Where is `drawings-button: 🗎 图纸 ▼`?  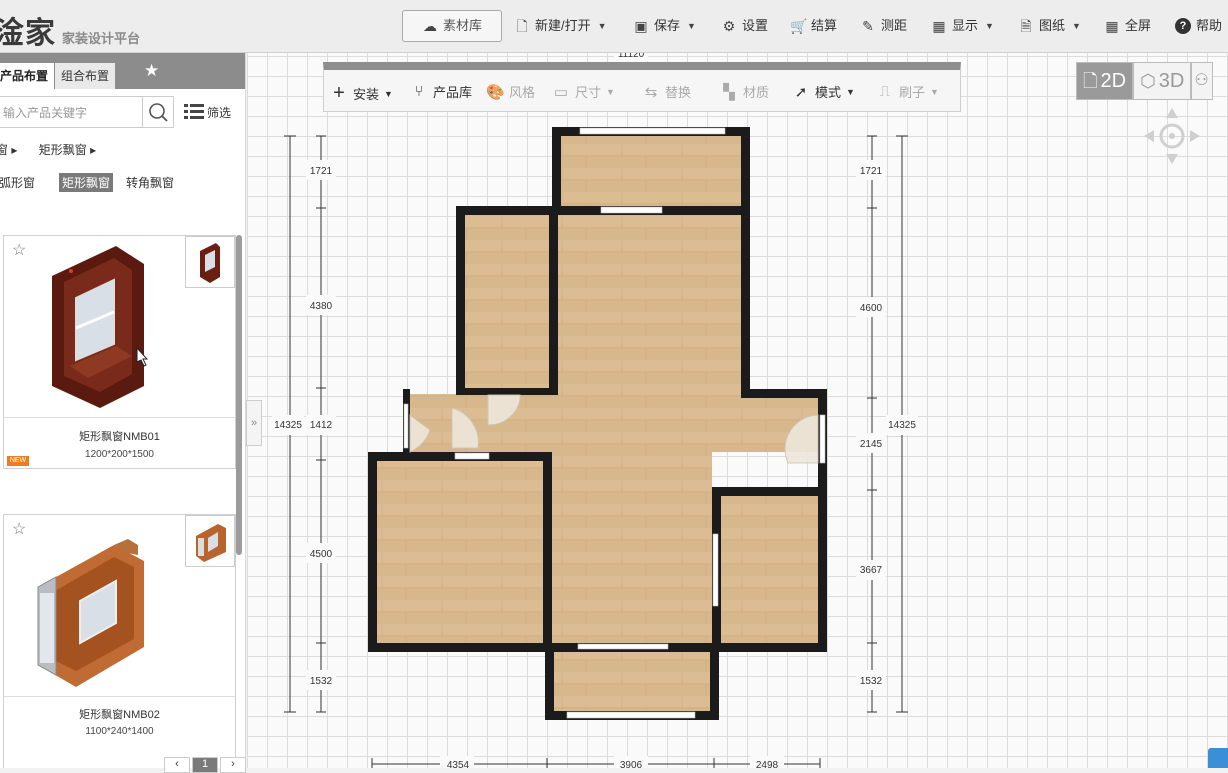 drawings-button: 🗎 图纸 ▼ is located at coordinates (1049, 26).